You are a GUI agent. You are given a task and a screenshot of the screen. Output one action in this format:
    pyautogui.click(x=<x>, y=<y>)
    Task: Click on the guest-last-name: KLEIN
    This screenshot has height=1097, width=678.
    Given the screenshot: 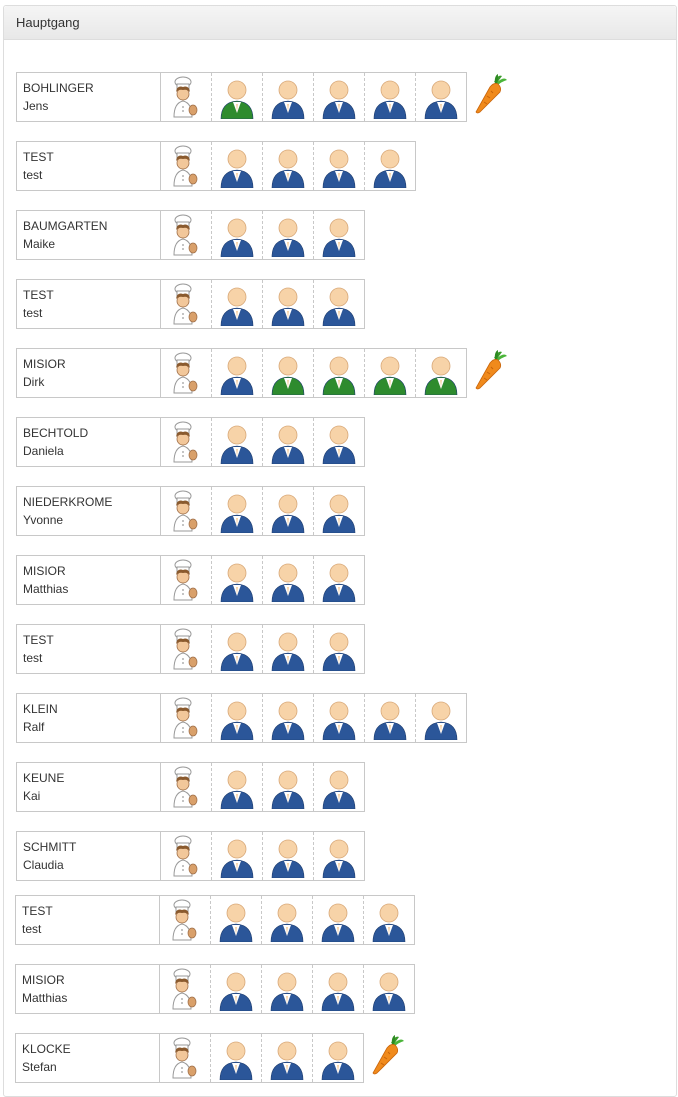 What is the action you would take?
    pyautogui.click(x=40, y=709)
    